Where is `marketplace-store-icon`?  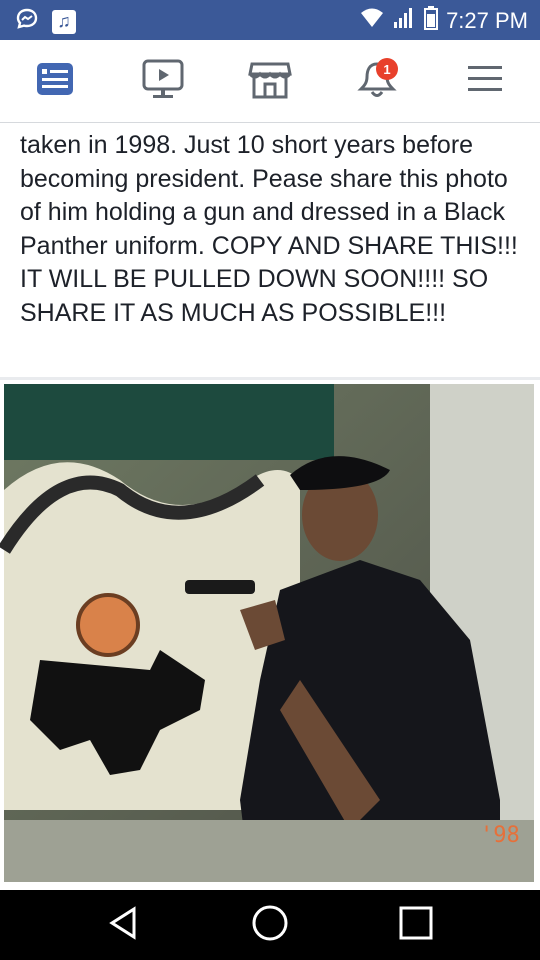 marketplace-store-icon is located at coordinates (270, 81).